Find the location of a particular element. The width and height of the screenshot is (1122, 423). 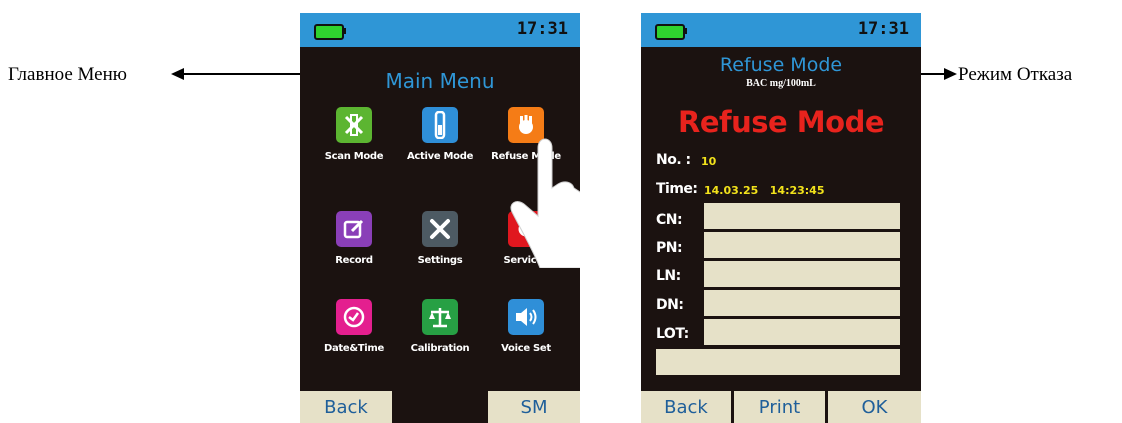

ln-field is located at coordinates (802, 274).